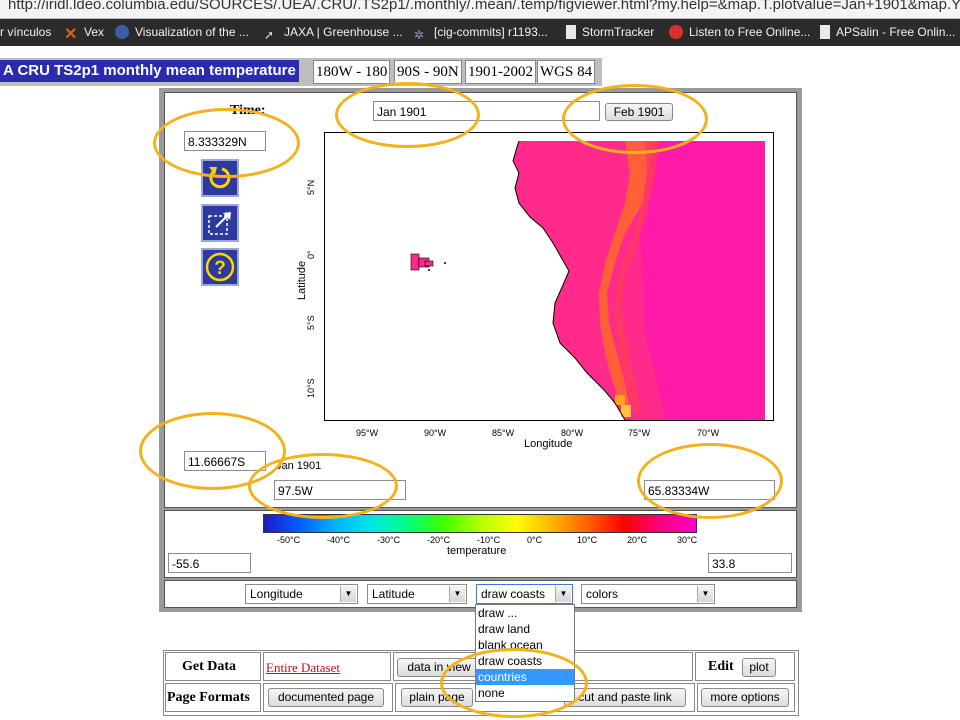 This screenshot has width=960, height=720. Describe the element at coordinates (339, 540) in the screenshot. I see `colorbar-tick: -40°C` at that location.